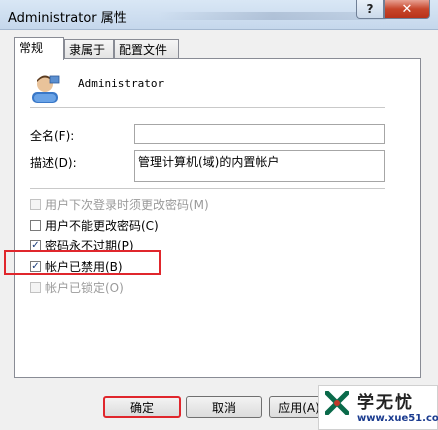 The image size is (438, 430). What do you see at coordinates (84, 288) in the screenshot?
I see `option-label: 帐户已锁定(O)` at bounding box center [84, 288].